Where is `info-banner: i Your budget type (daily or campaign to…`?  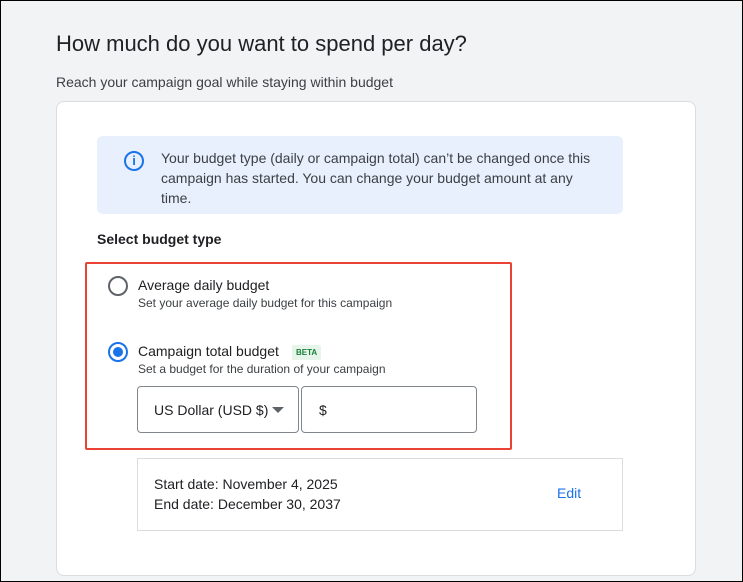
info-banner: i Your budget type (daily or campaign to… is located at coordinates (360, 175).